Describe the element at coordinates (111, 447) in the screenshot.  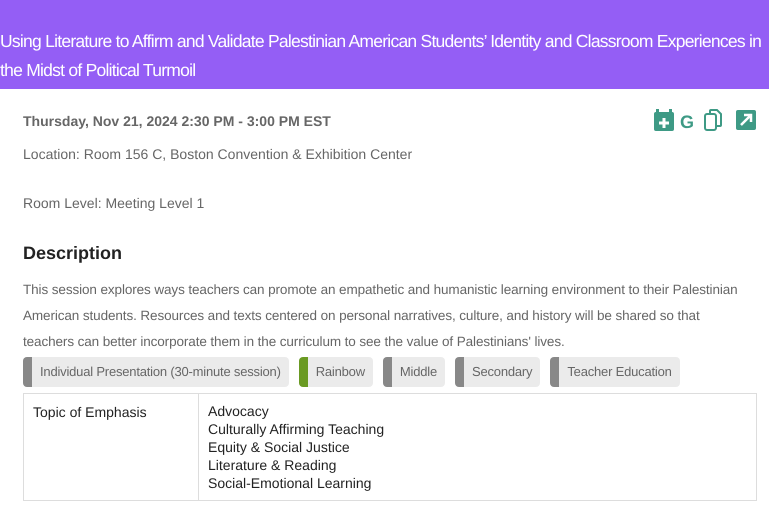
I see `table-cell: Topic of Emphasis` at that location.